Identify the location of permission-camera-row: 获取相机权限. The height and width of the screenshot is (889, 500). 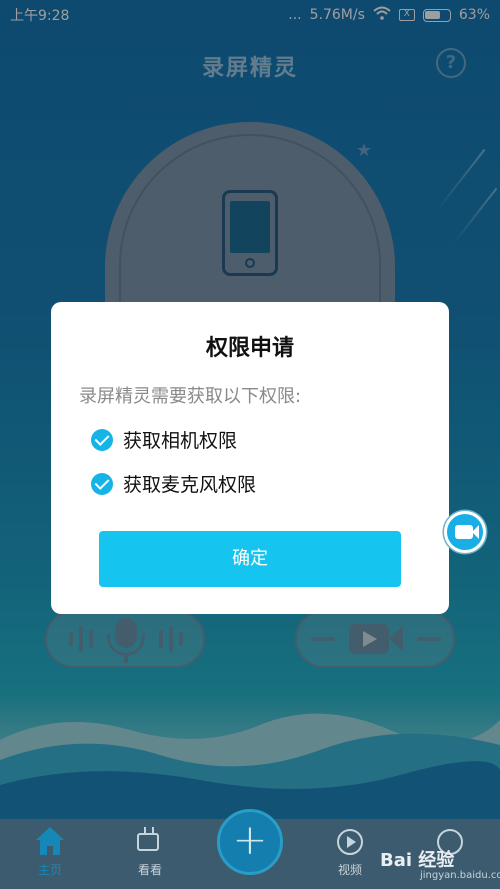
(164, 439).